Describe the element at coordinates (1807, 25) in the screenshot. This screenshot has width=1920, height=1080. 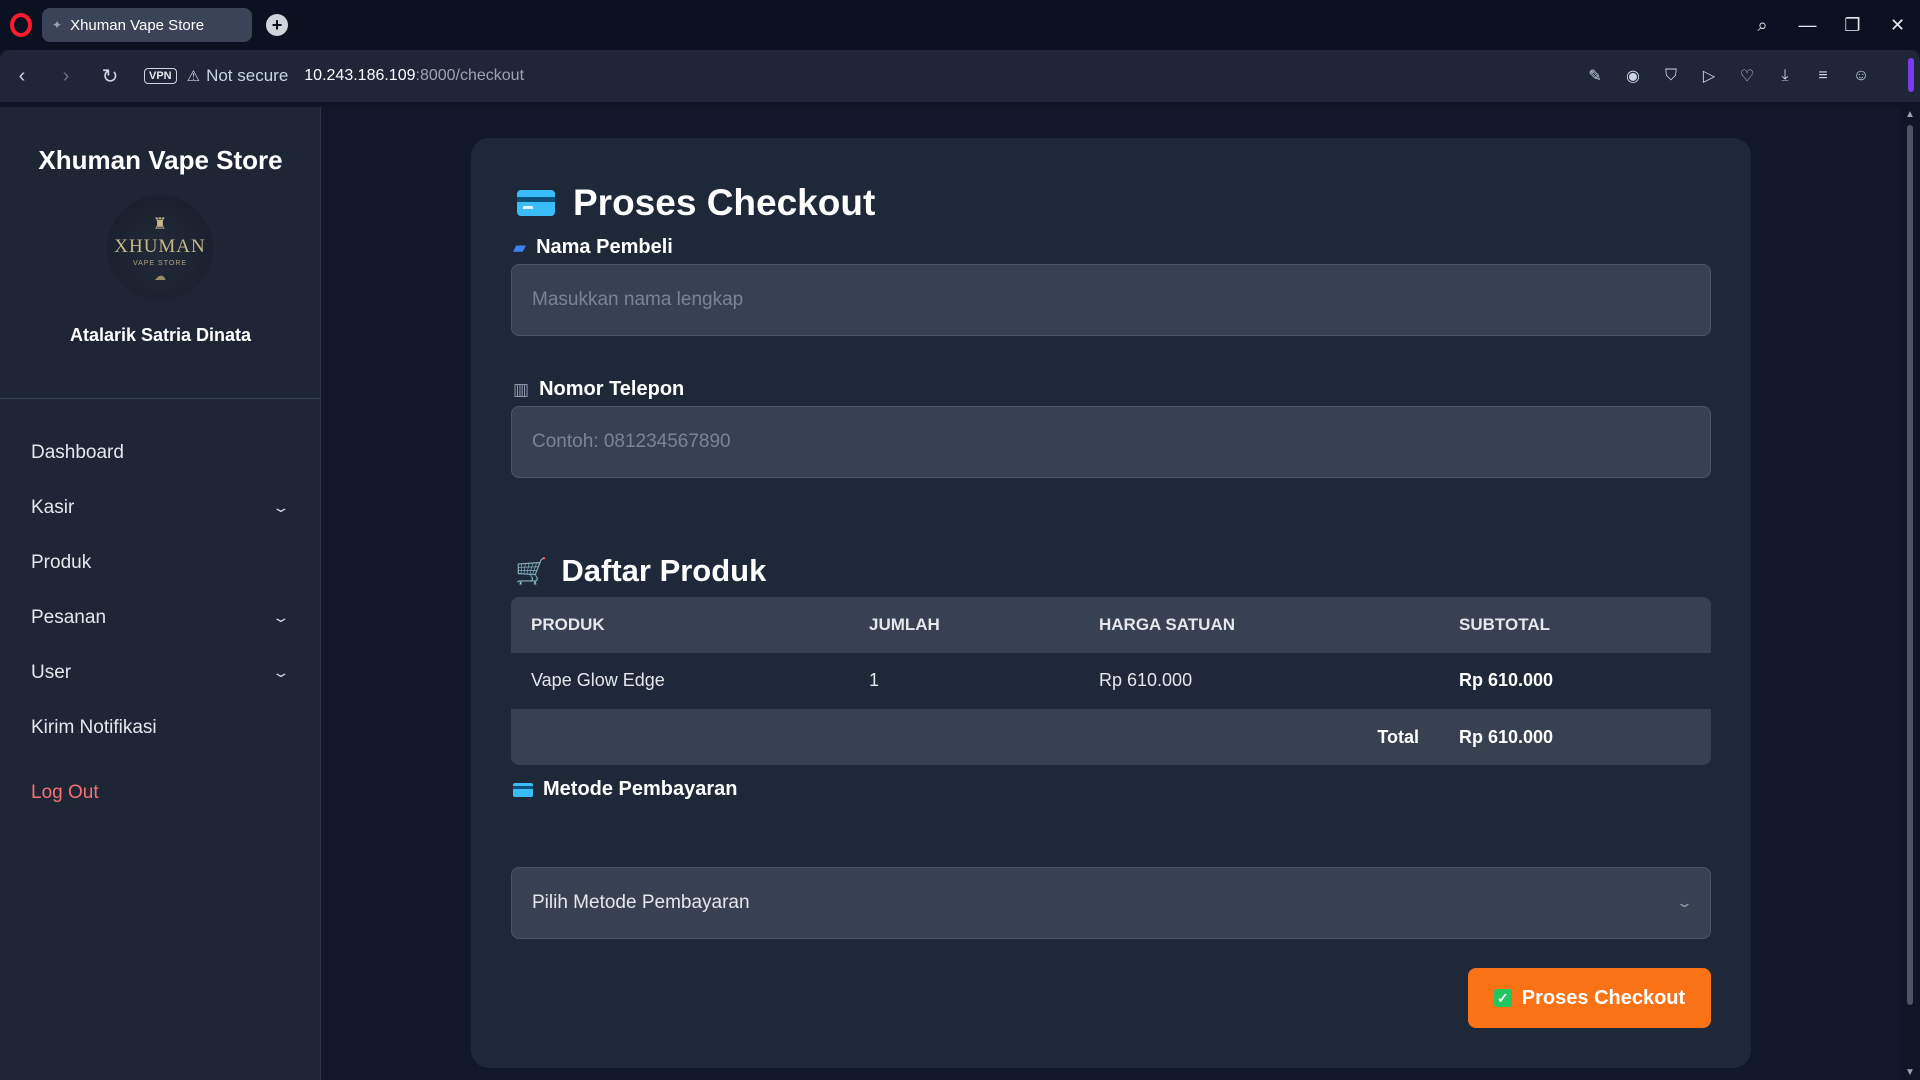
I see `minimize-icon: —` at that location.